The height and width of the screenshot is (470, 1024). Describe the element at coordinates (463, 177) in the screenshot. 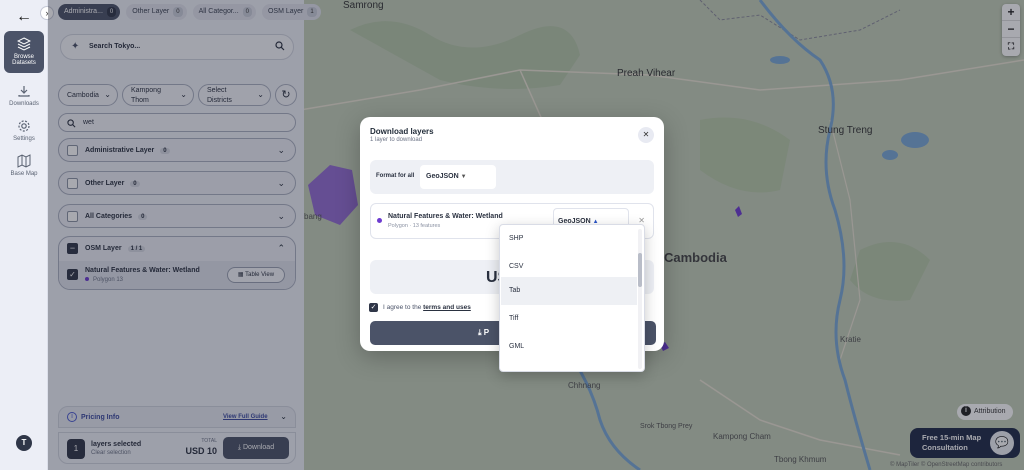

I see `chevron-down-icon: ▼` at that location.